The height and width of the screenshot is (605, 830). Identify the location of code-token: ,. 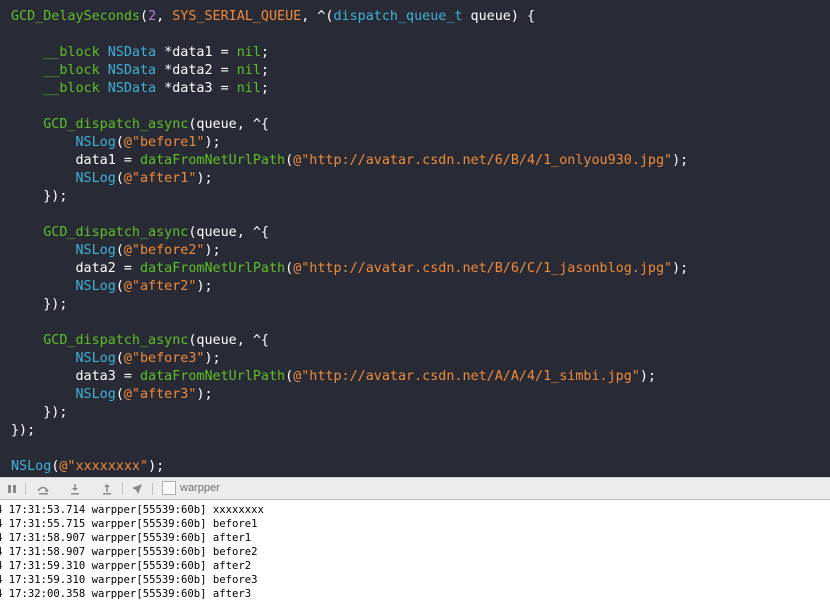
(164, 16).